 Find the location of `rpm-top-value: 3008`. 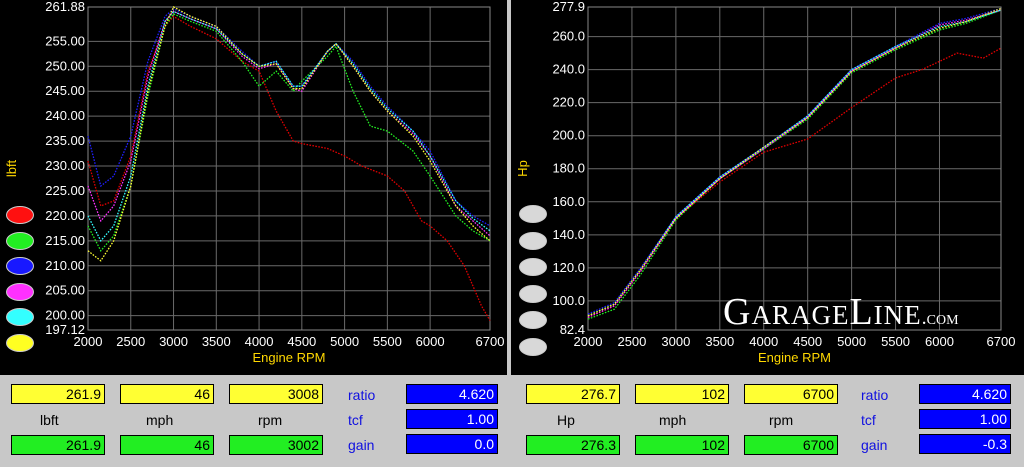

rpm-top-value: 3008 is located at coordinates (276, 394).